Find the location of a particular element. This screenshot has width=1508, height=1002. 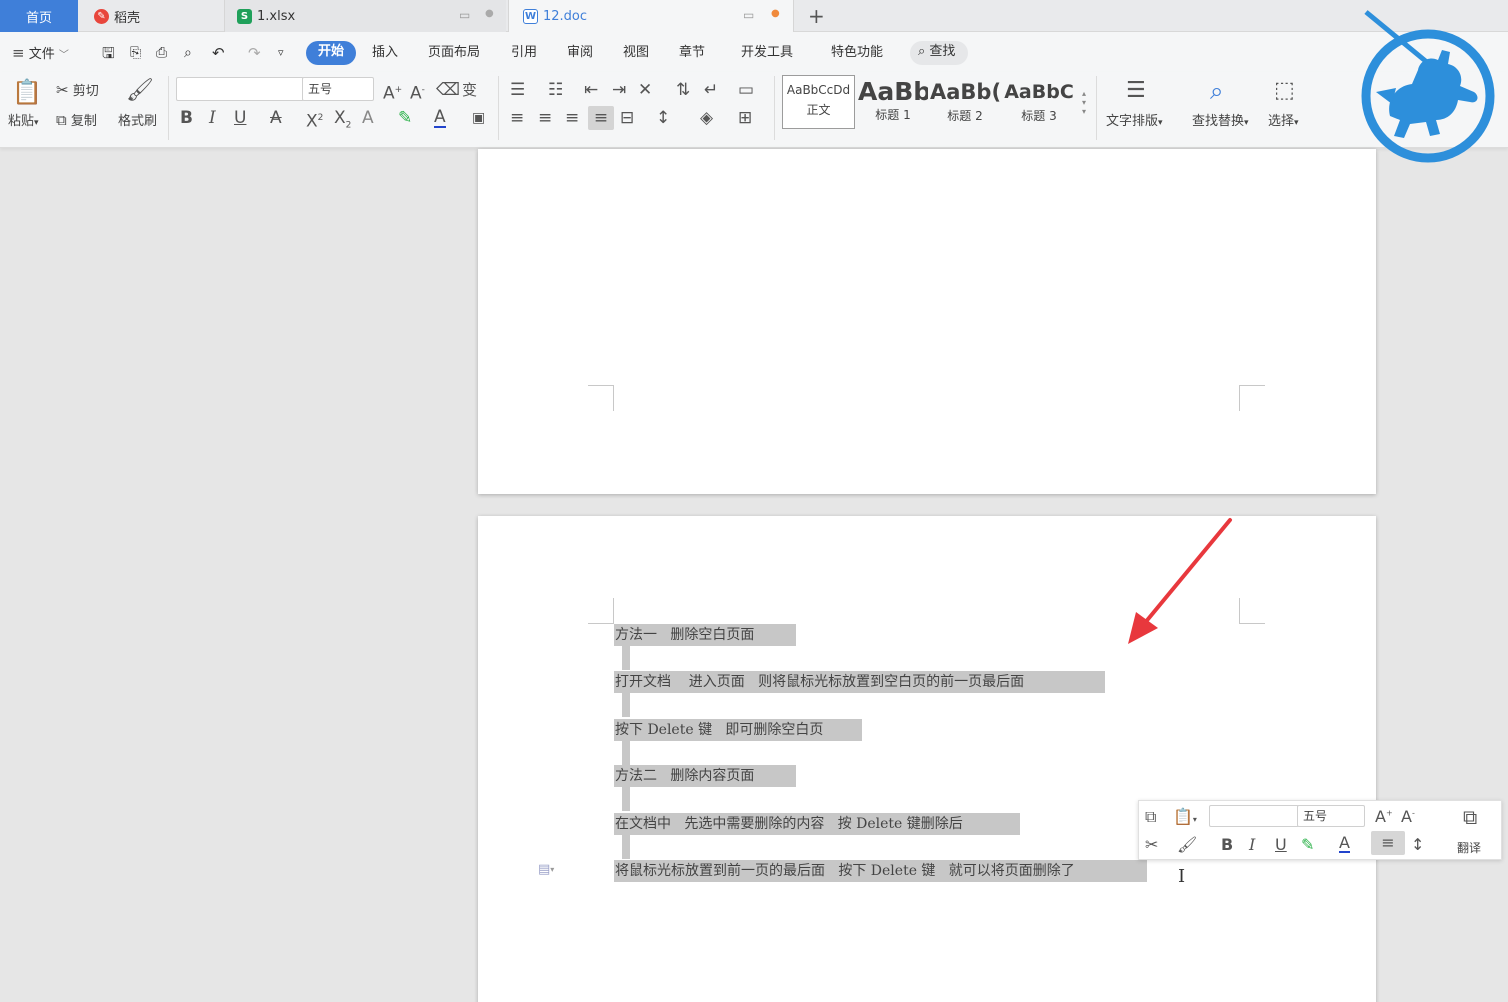

doc-line: 方法二 删除内容页面 is located at coordinates (705, 776).